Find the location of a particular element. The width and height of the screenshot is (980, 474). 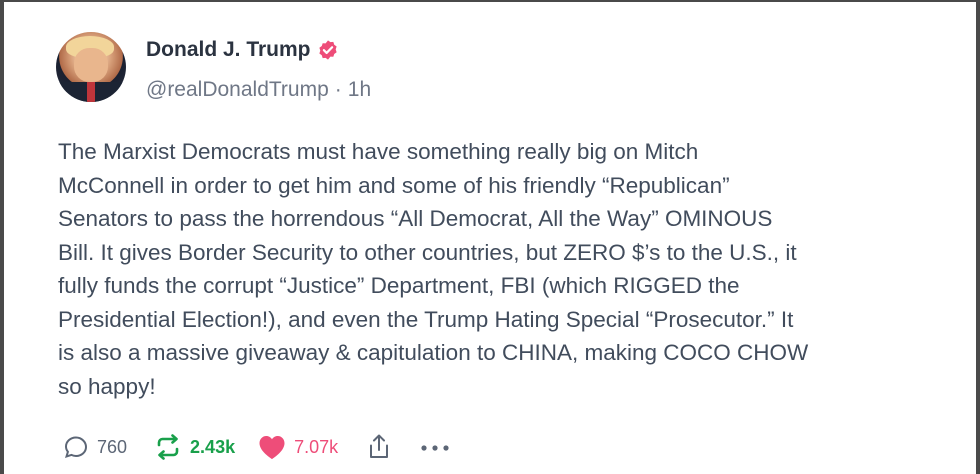

author-name-row: Donald J. Trump is located at coordinates (242, 50).